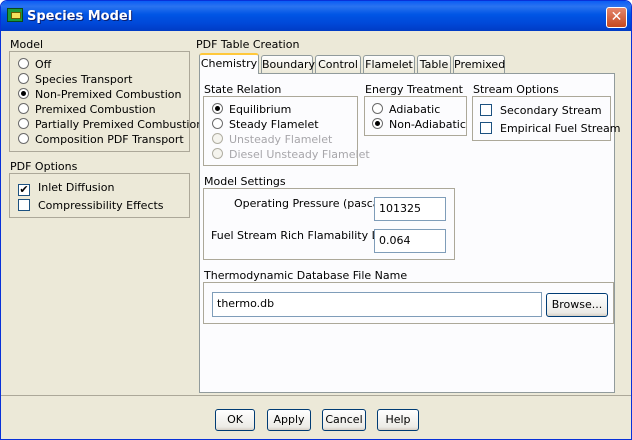  What do you see at coordinates (15, 15) in the screenshot?
I see `app-icon` at bounding box center [15, 15].